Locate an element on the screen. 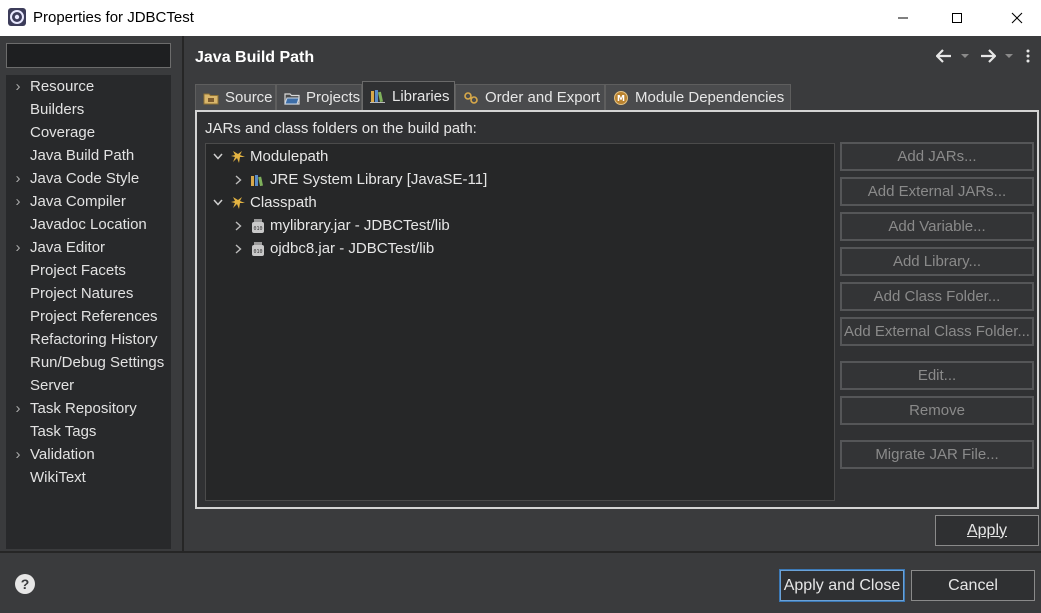  tree-node-classpath: Classpath is located at coordinates (263, 202).